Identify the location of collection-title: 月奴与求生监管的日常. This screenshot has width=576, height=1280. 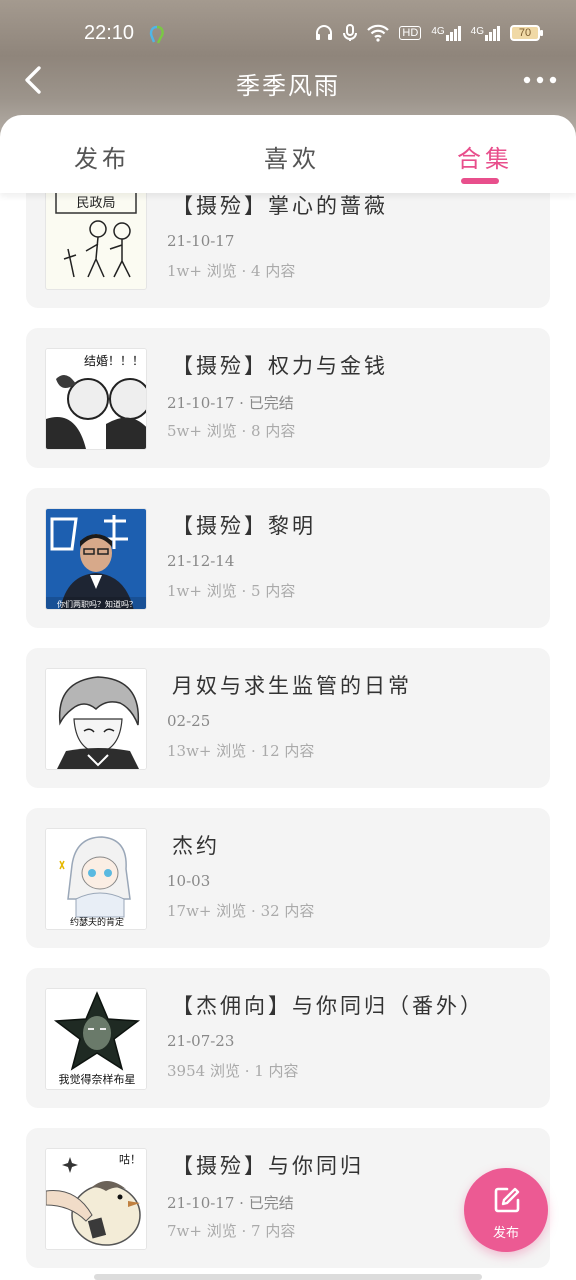
(292, 686).